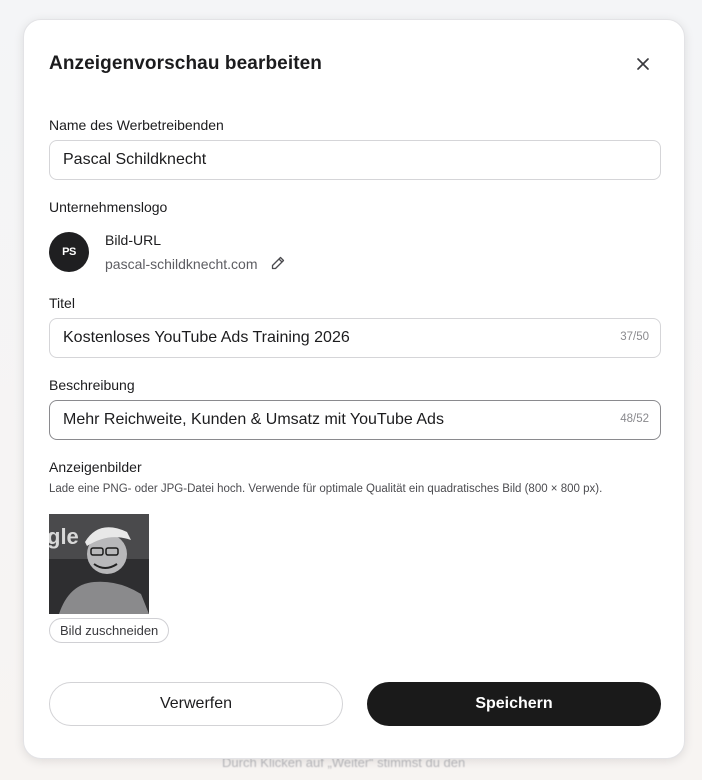 This screenshot has width=702, height=780. Describe the element at coordinates (278, 263) in the screenshot. I see `pencil-icon` at that location.